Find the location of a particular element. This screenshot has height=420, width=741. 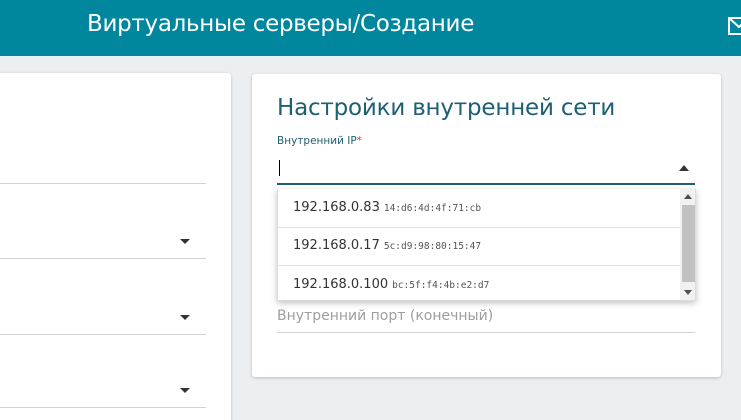

option-ip: 192.168.0.83 is located at coordinates (336, 207).